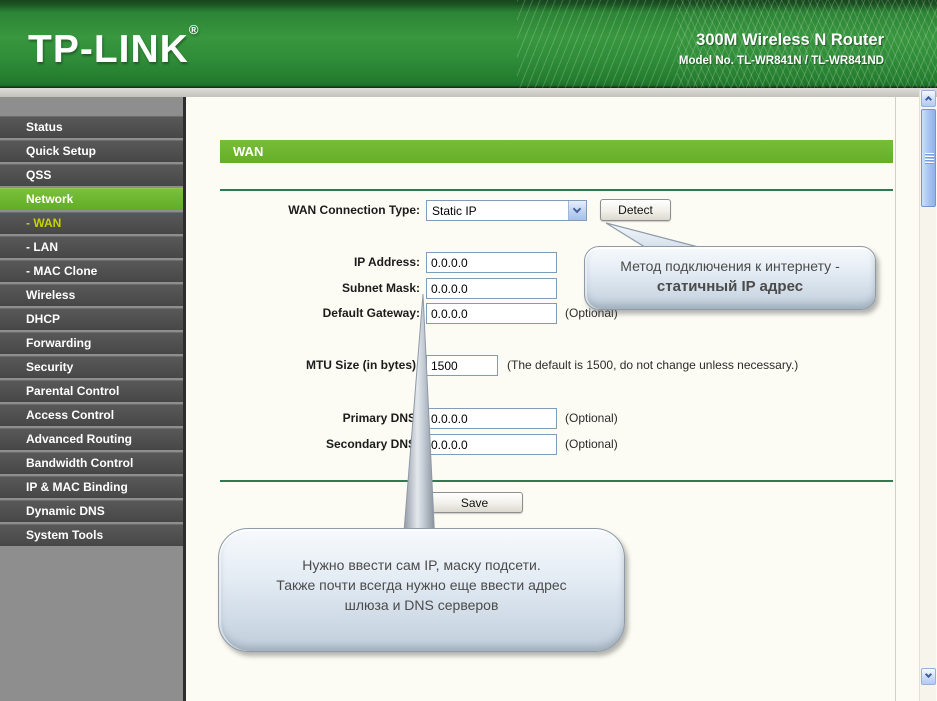  What do you see at coordinates (491, 313) in the screenshot?
I see `default-gateway-input` at bounding box center [491, 313].